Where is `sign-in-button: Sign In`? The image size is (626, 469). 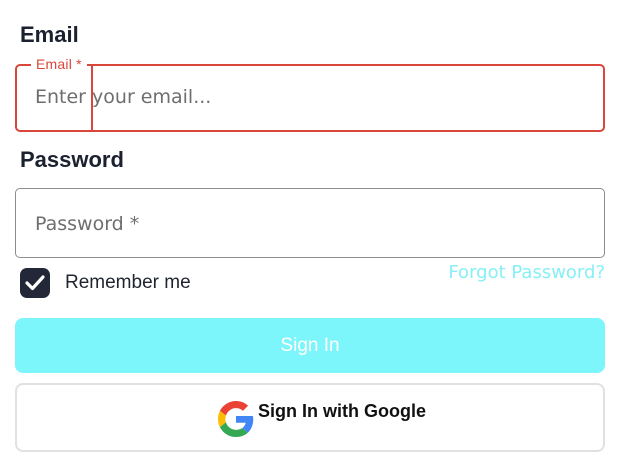 sign-in-button: Sign In is located at coordinates (310, 345).